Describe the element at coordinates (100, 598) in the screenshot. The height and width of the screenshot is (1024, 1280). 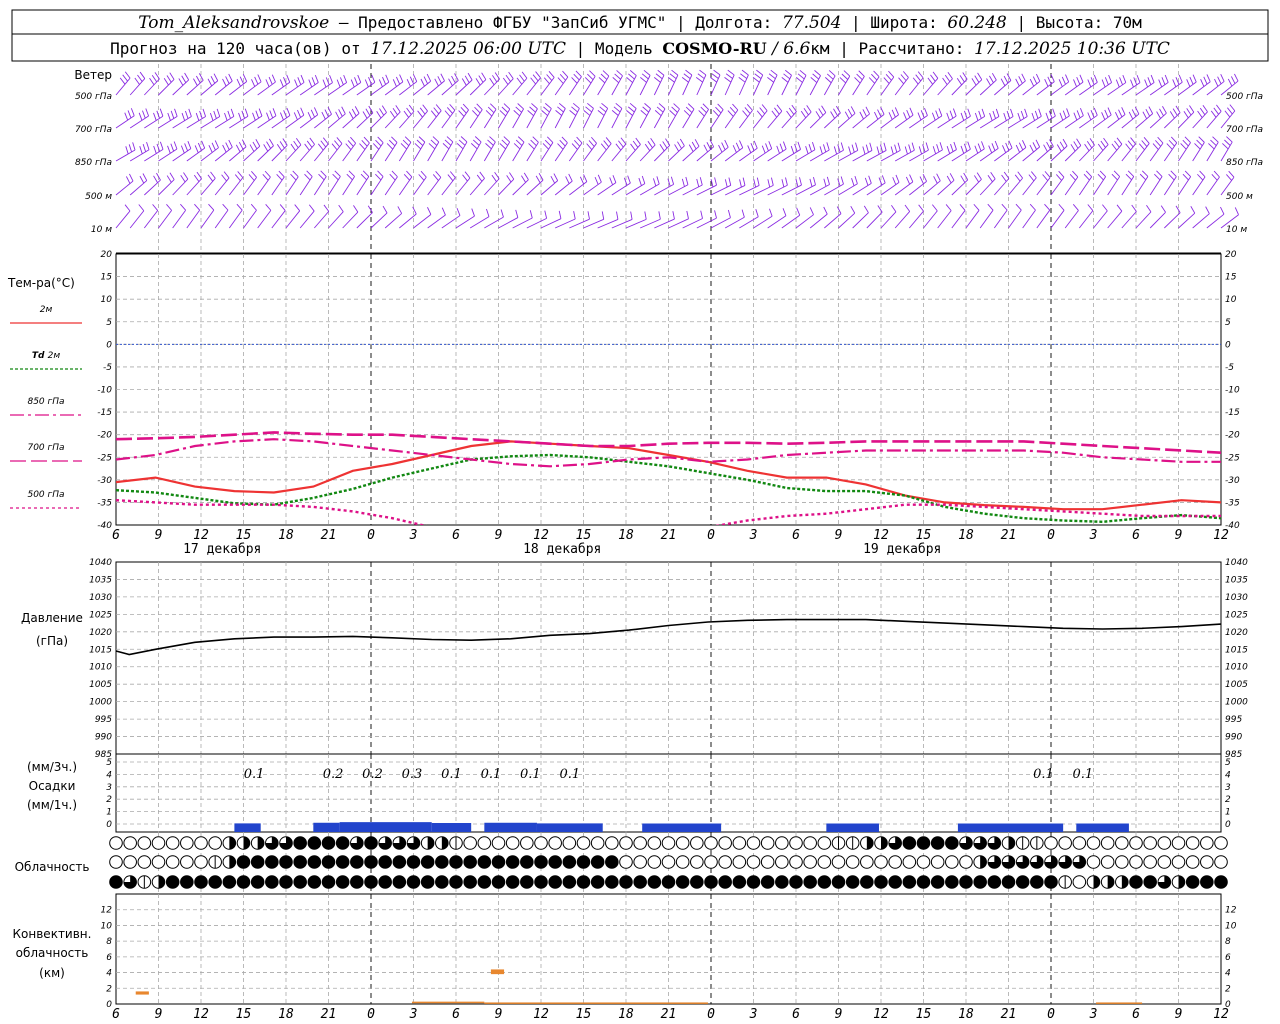
I see `y-tick-label-left: 1030` at that location.